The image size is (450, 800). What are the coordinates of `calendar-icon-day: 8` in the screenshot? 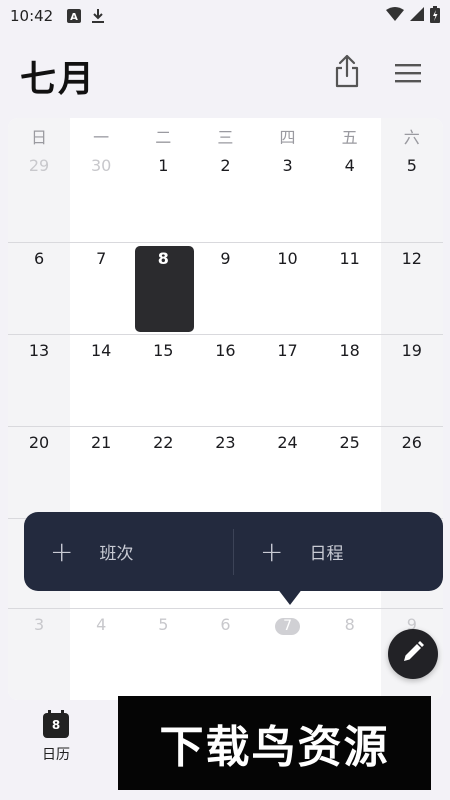 It's located at (56, 725).